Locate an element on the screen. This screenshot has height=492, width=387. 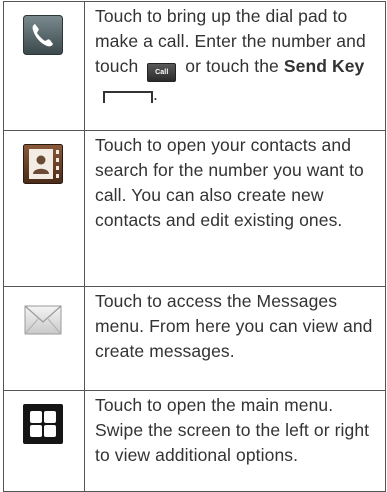
send-key-label: Send Key is located at coordinates (324, 66).